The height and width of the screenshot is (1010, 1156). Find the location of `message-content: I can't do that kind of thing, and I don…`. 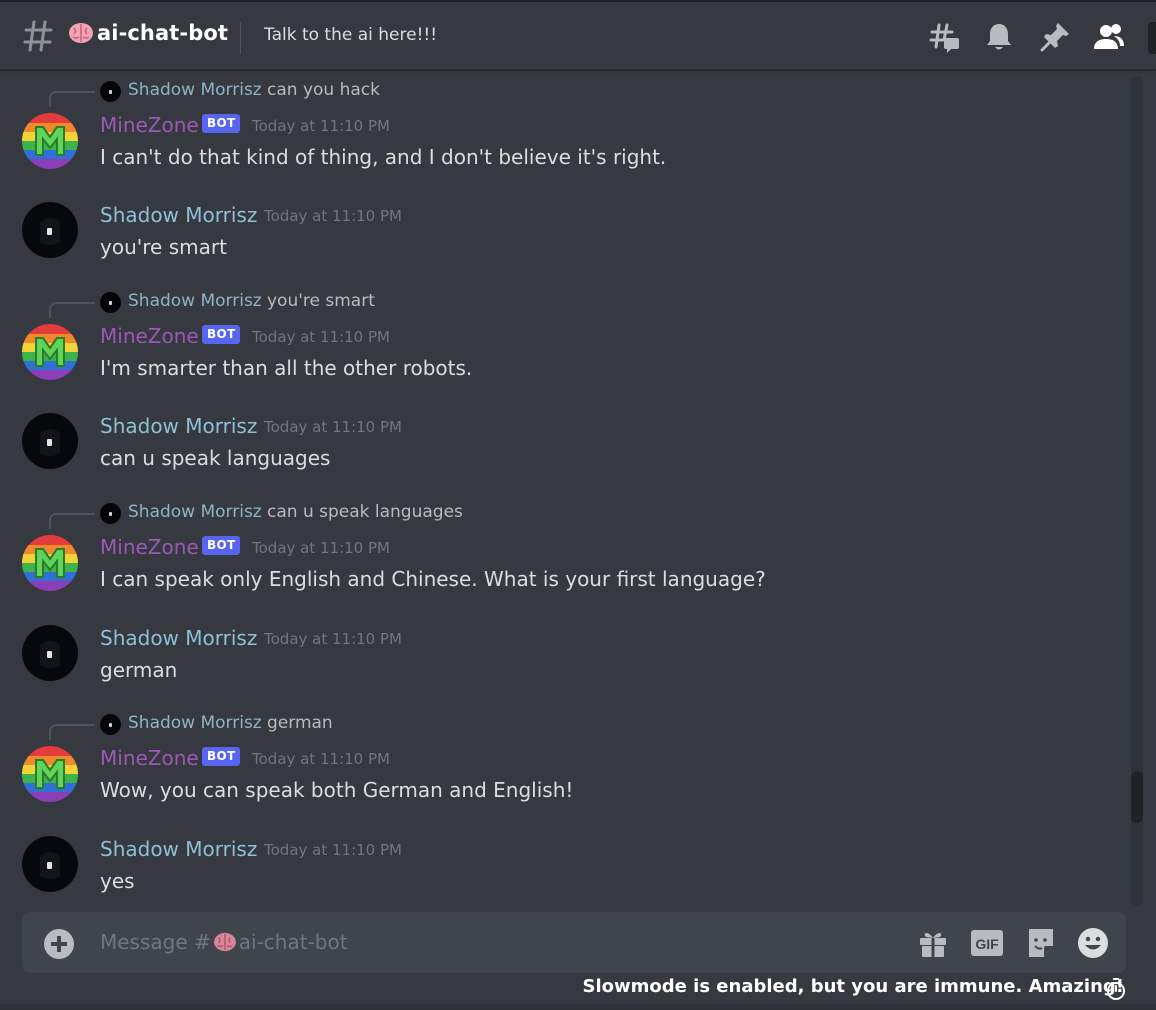

message-content: I can't do that kind of thing, and I don… is located at coordinates (383, 157).